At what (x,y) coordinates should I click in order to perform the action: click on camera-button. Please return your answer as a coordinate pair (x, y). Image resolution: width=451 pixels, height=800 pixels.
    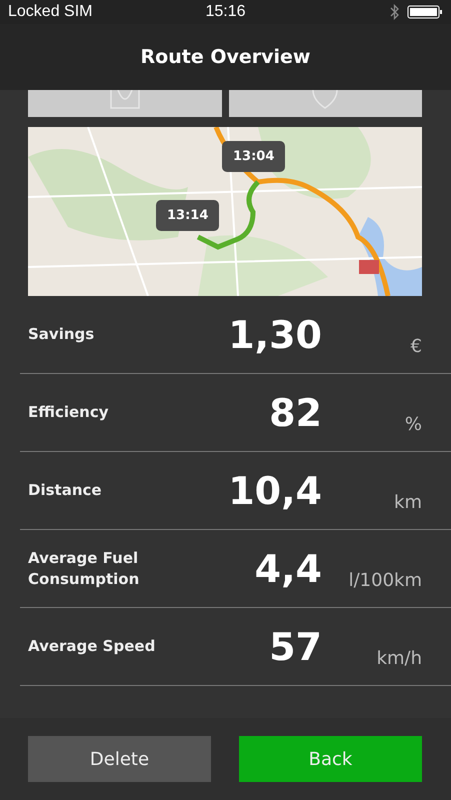
    Looking at the image, I should click on (125, 103).